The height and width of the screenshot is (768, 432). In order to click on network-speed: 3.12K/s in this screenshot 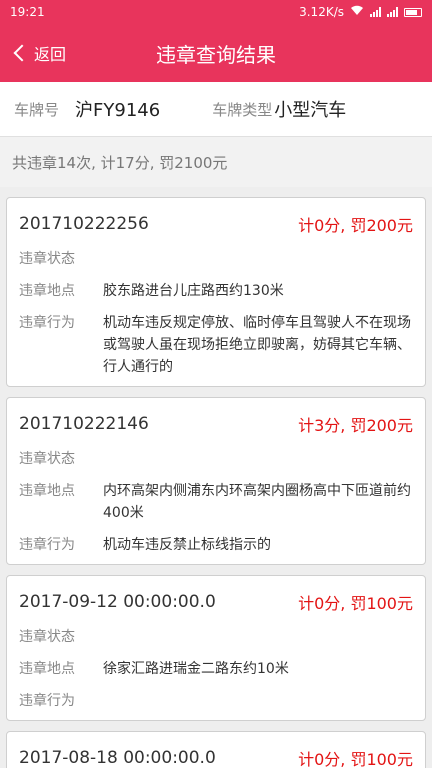, I will do `click(321, 12)`.